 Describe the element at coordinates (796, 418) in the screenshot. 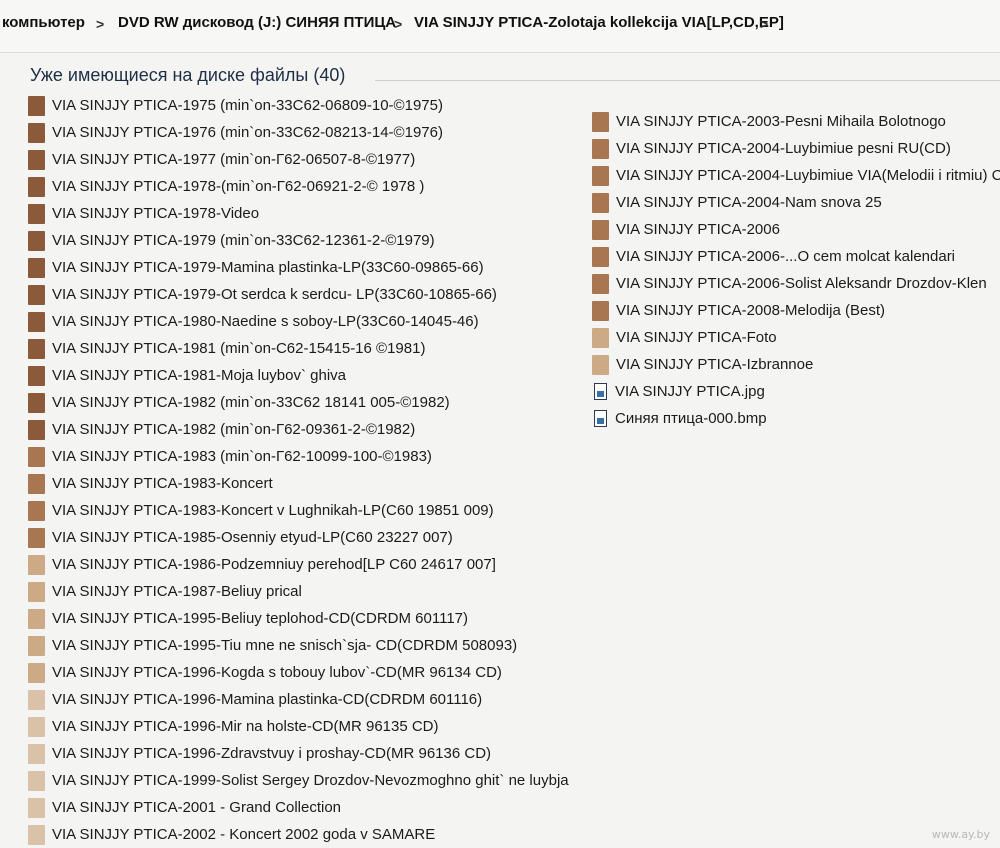

I see `file-item: Синяя птица-000.bmp` at that location.